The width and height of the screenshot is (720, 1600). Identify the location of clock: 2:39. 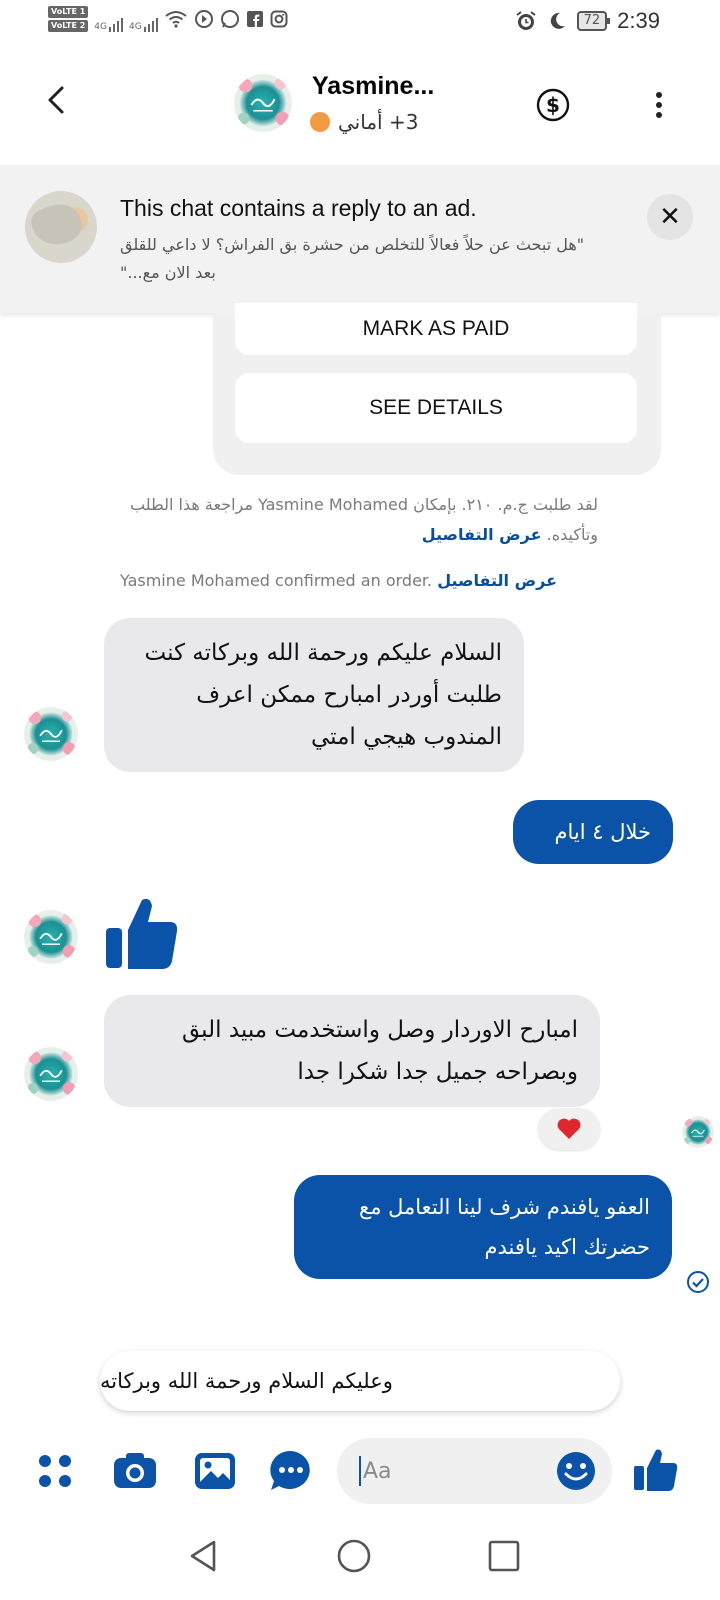
(638, 20).